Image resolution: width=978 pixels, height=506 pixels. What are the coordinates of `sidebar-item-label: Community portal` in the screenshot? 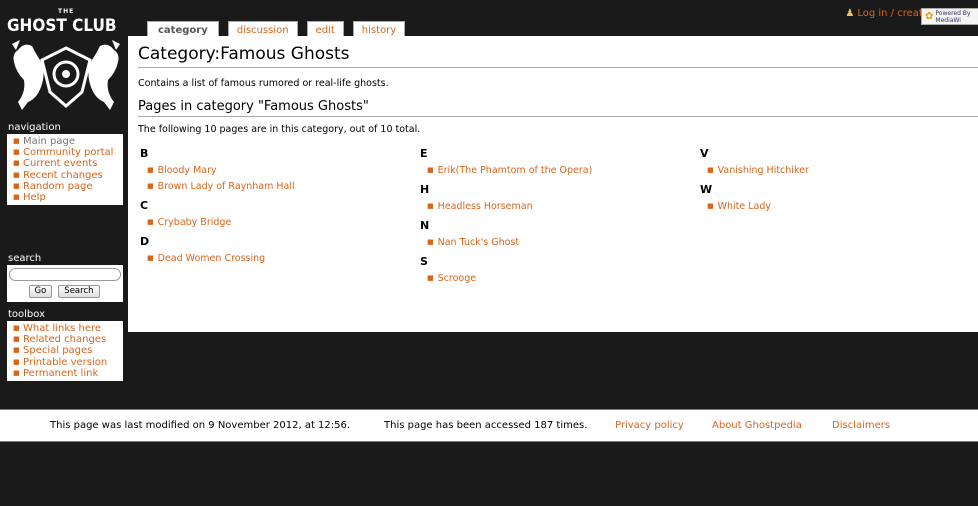 It's located at (68, 153).